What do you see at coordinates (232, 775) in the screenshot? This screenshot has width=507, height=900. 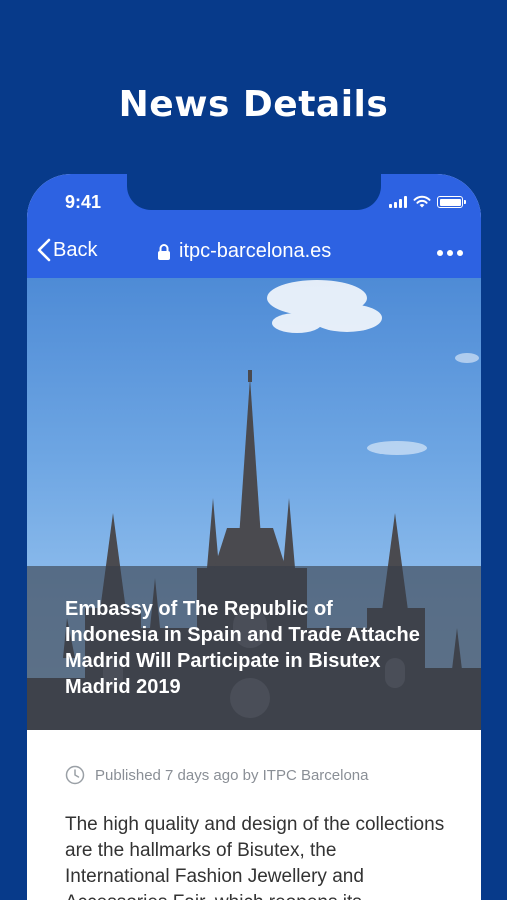 I see `publish-info: Published 7 days ago by ITPC Barcelona` at bounding box center [232, 775].